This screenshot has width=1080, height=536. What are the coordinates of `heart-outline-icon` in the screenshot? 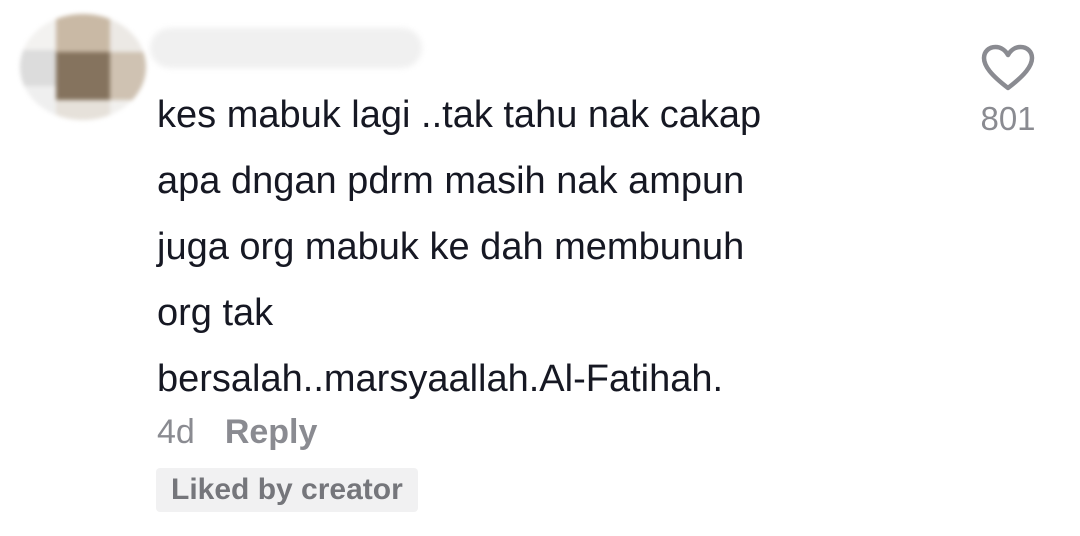 It's located at (1008, 68).